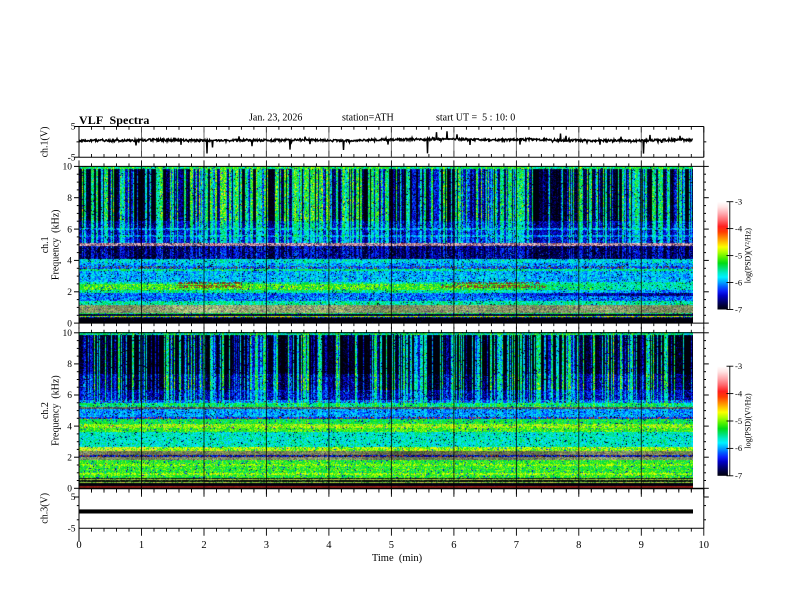 This screenshot has width=792, height=612. Describe the element at coordinates (475, 118) in the screenshot. I see `svg-text: start UT = 5 : 10: 0` at that location.